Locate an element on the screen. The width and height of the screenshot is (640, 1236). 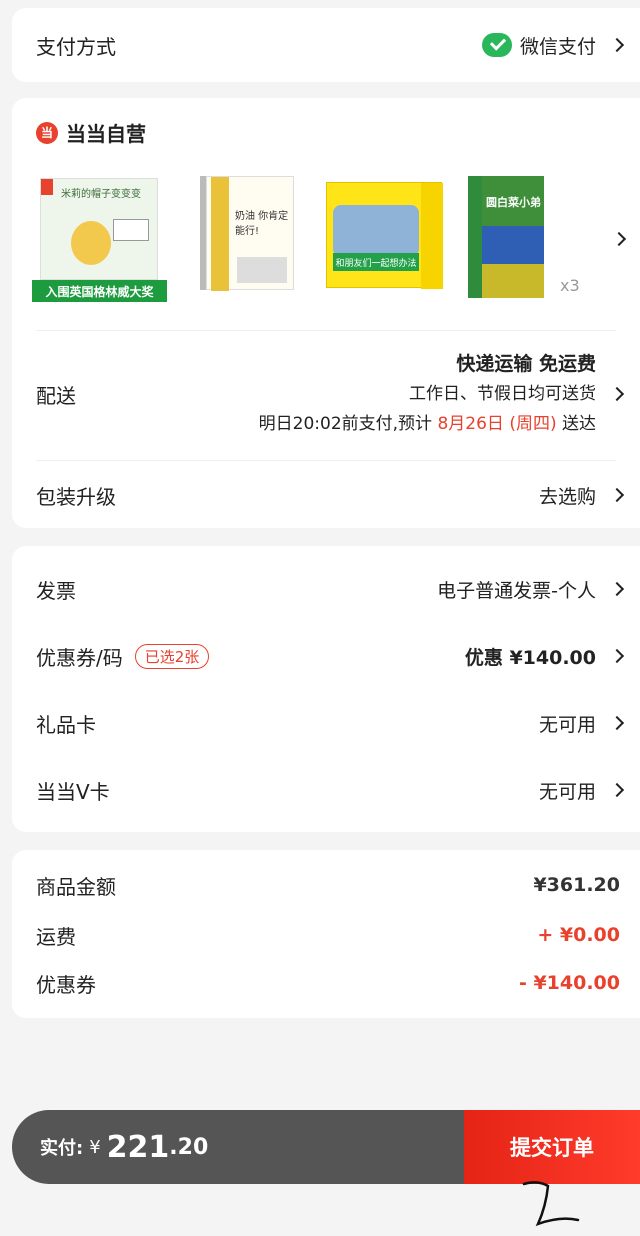
delivery-estimate-prefix: 明日20:02前支付,预计 is located at coordinates (345, 424).